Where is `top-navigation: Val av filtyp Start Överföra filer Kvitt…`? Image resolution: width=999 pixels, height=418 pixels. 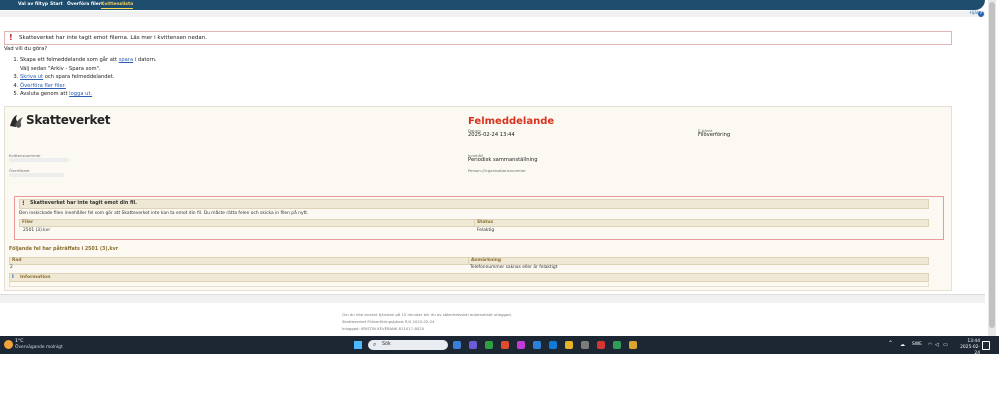 top-navigation: Val av filtyp Start Överföra filer Kvitt… is located at coordinates (492, 5).